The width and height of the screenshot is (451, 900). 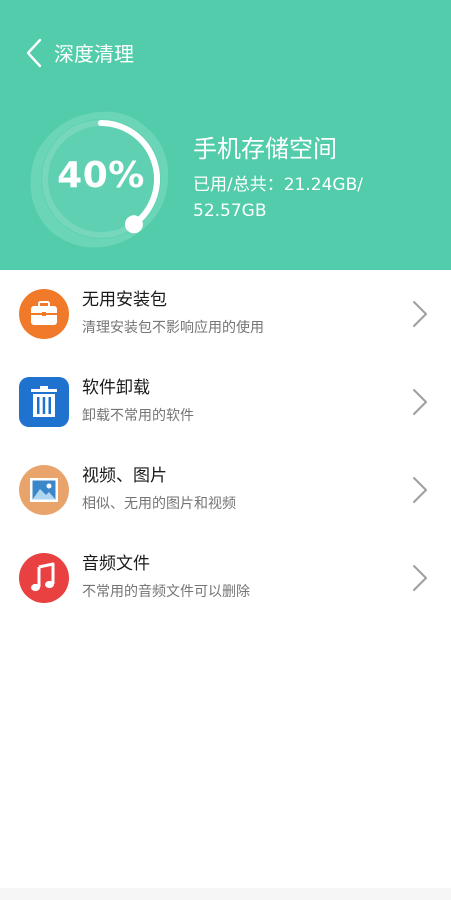 What do you see at coordinates (116, 564) in the screenshot?
I see `list-item-title: 音频文件` at bounding box center [116, 564].